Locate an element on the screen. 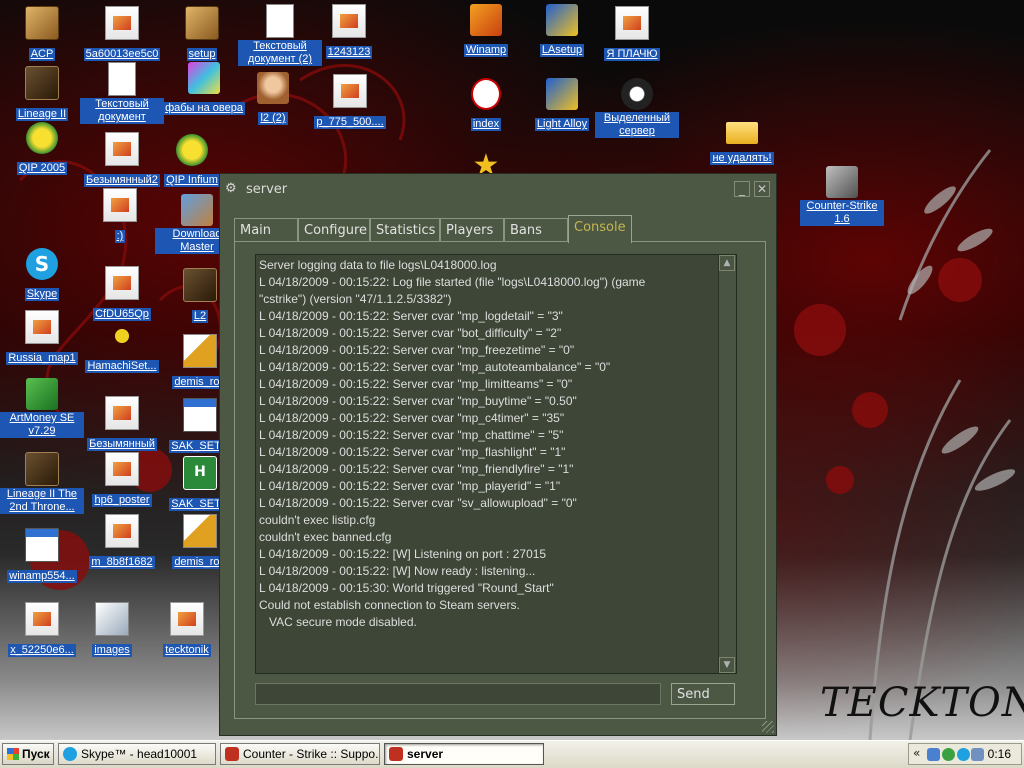 The height and width of the screenshot is (768, 1024). minimize-button: _ is located at coordinates (742, 189).